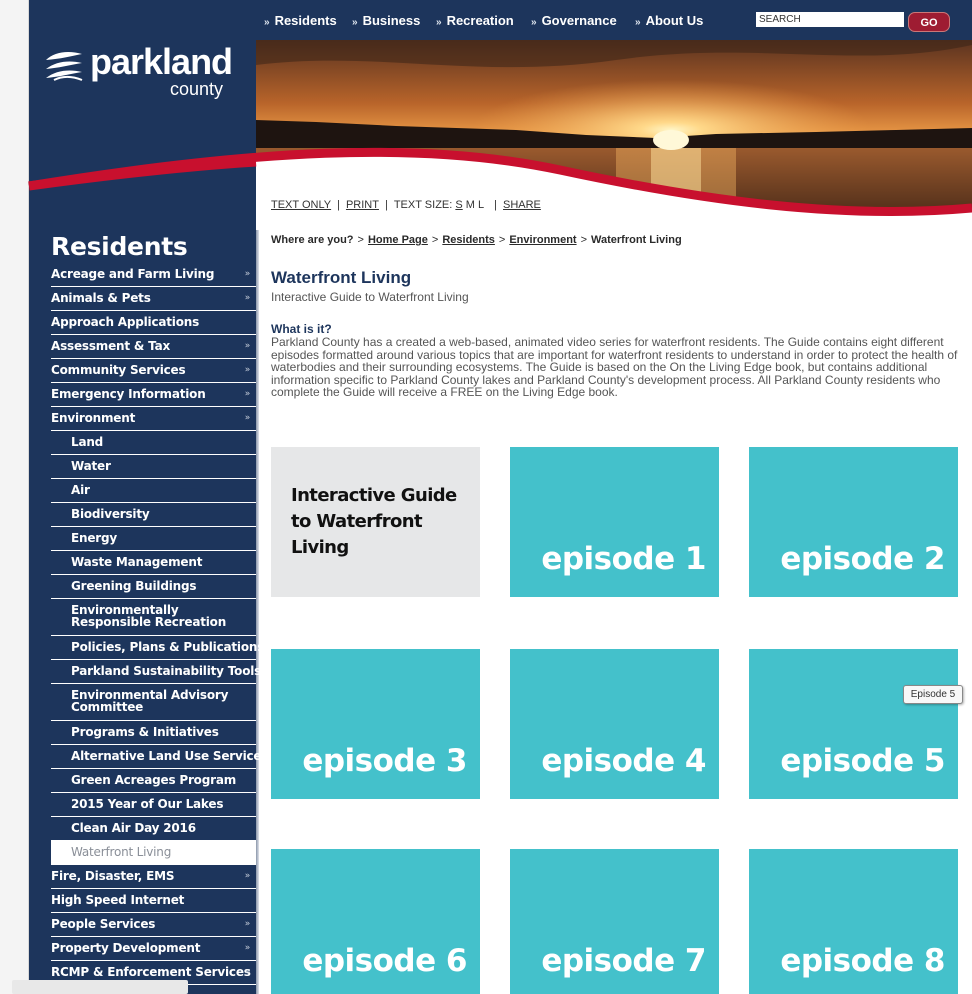 The height and width of the screenshot is (994, 972). I want to click on sidebar-item-acreage: Acreage and Farm Living », so click(153, 275).